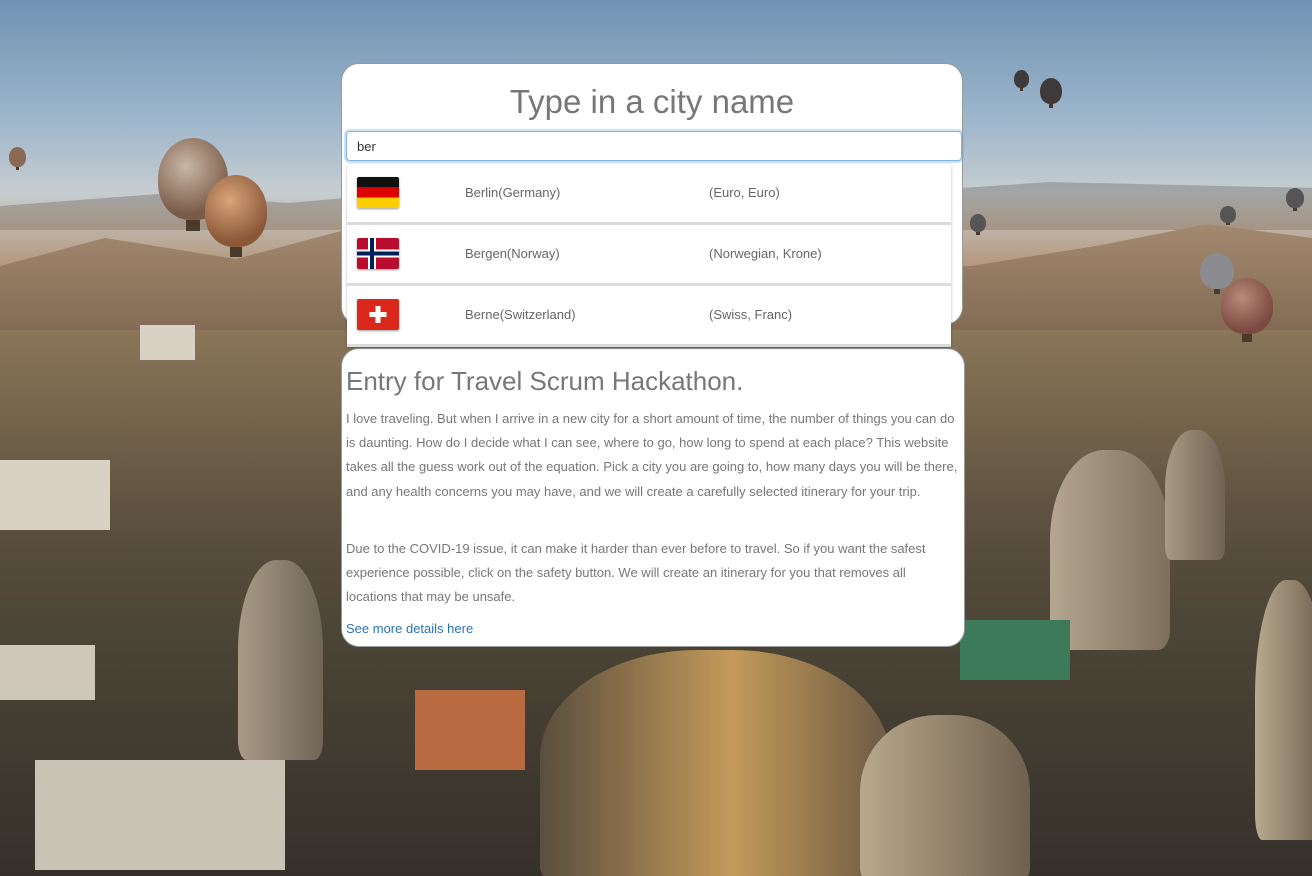 This screenshot has height=876, width=1312. I want to click on switzerland-flag-icon, so click(378, 314).